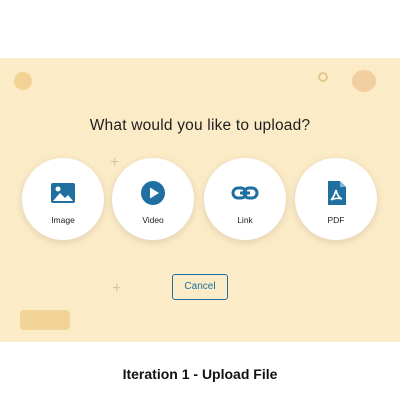 Image resolution: width=400 pixels, height=400 pixels. Describe the element at coordinates (245, 193) in the screenshot. I see `link-icon` at that location.